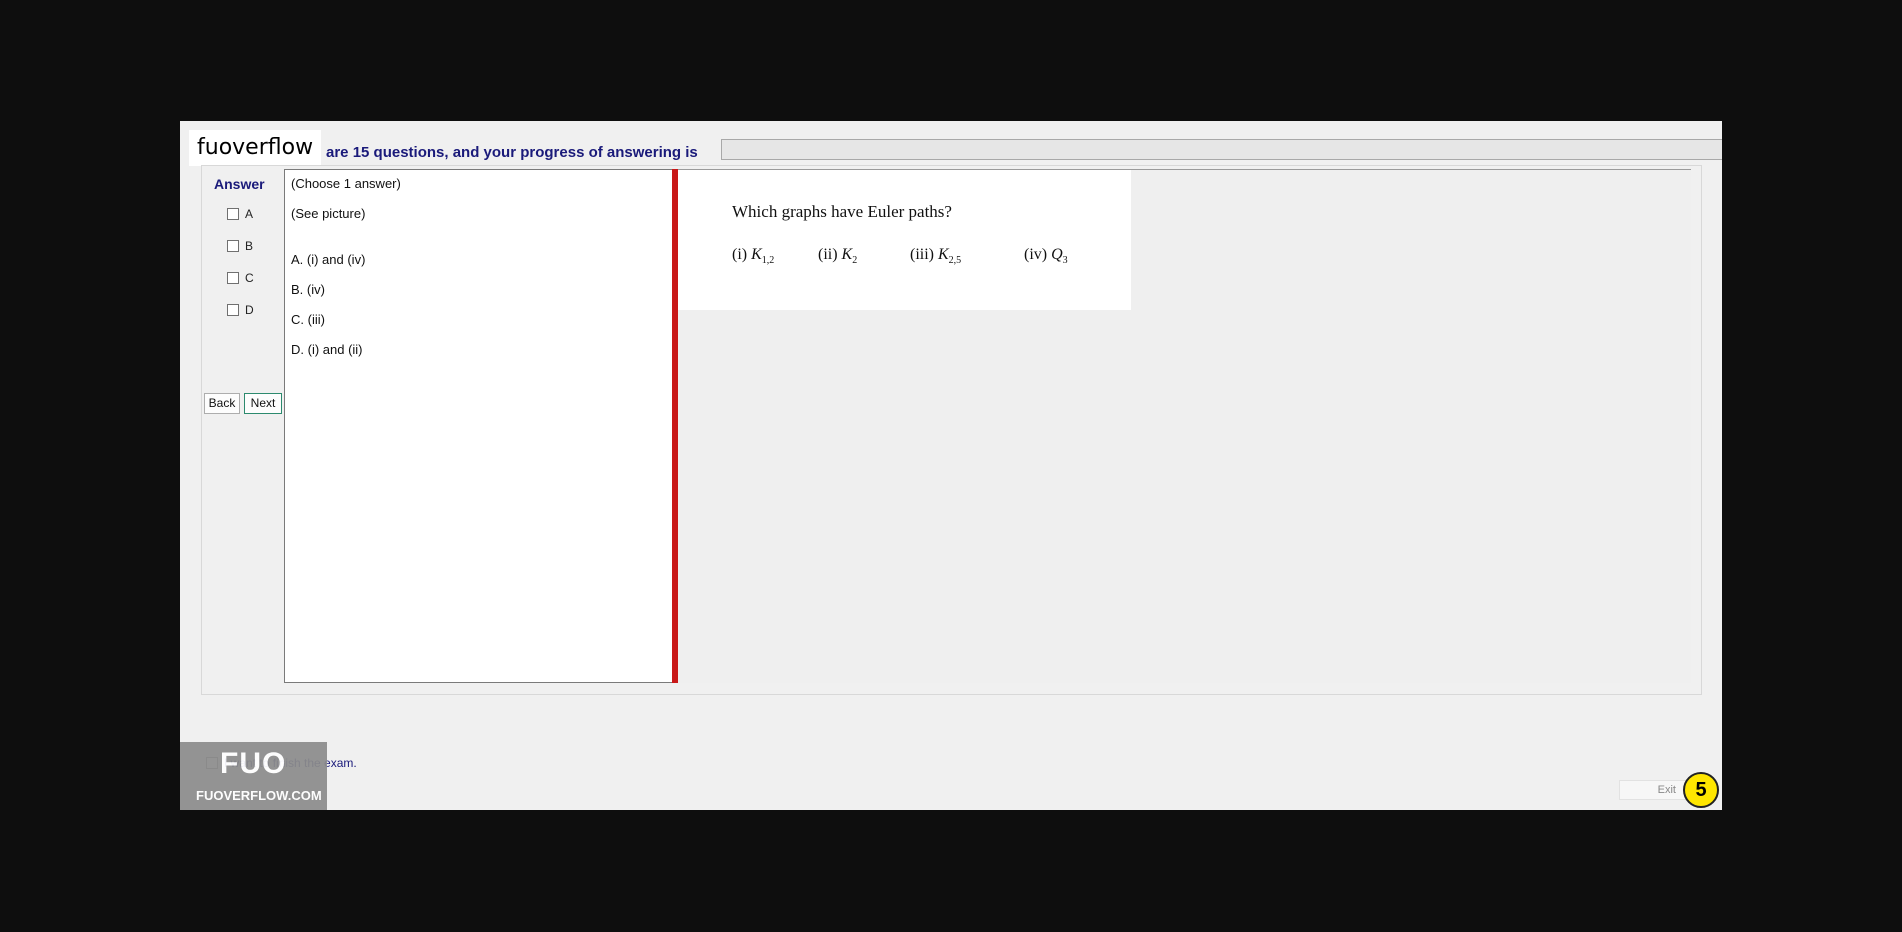 Image resolution: width=1902 pixels, height=932 pixels. Describe the element at coordinates (943, 254) in the screenshot. I see `graph-item-3-letter: K` at that location.